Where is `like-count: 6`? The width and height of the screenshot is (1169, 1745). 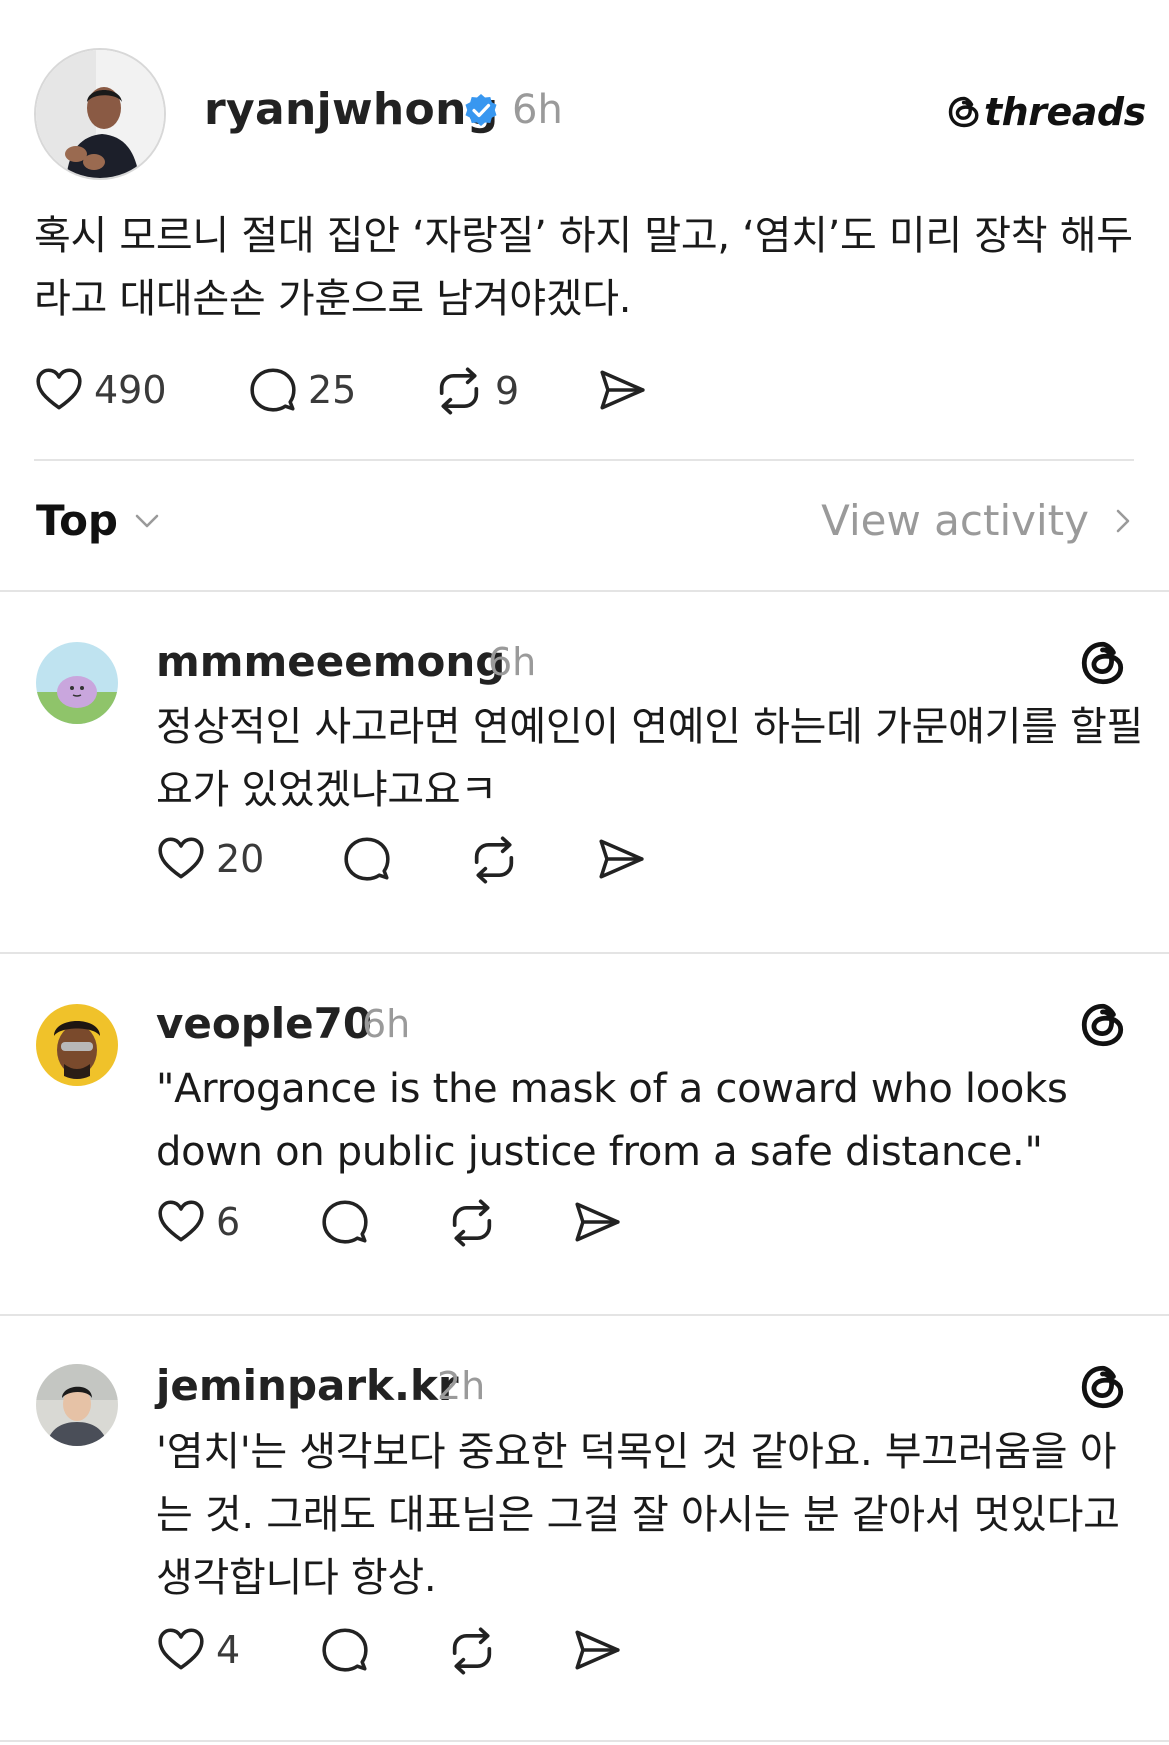 like-count: 6 is located at coordinates (228, 1222).